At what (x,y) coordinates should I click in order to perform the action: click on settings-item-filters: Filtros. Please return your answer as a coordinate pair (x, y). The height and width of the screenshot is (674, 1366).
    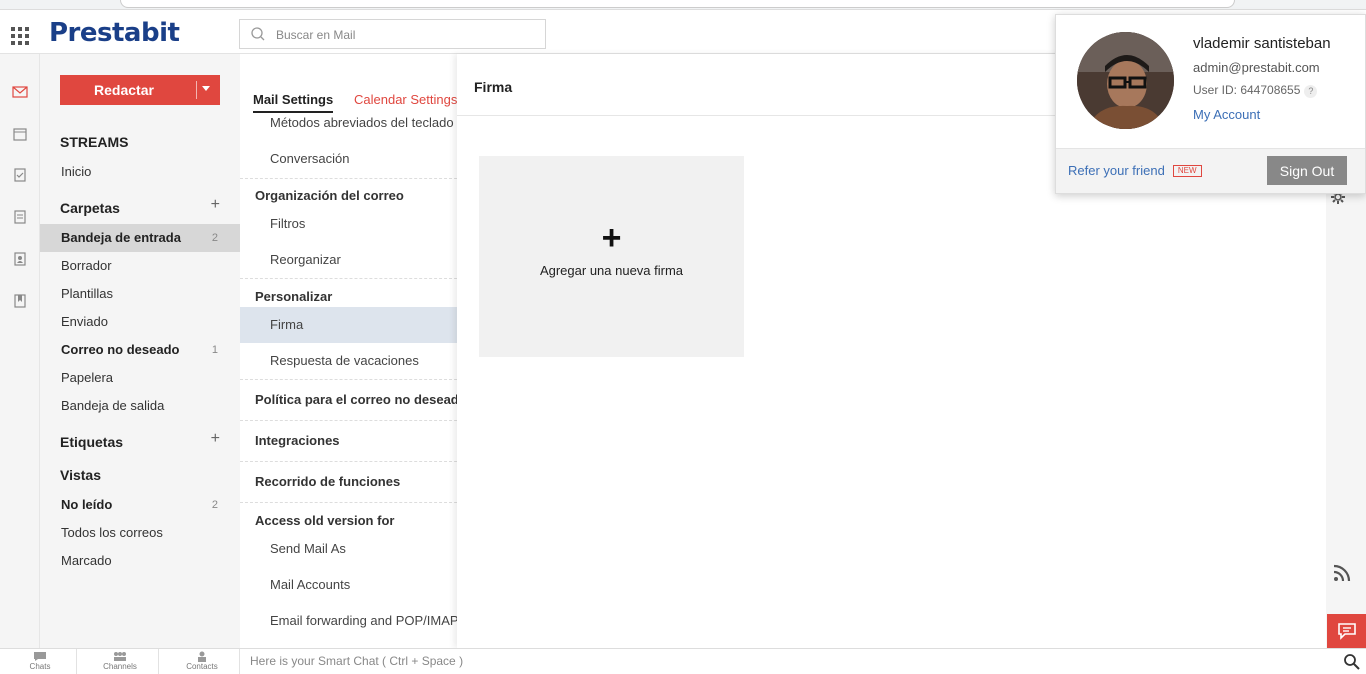
    Looking at the image, I should click on (348, 224).